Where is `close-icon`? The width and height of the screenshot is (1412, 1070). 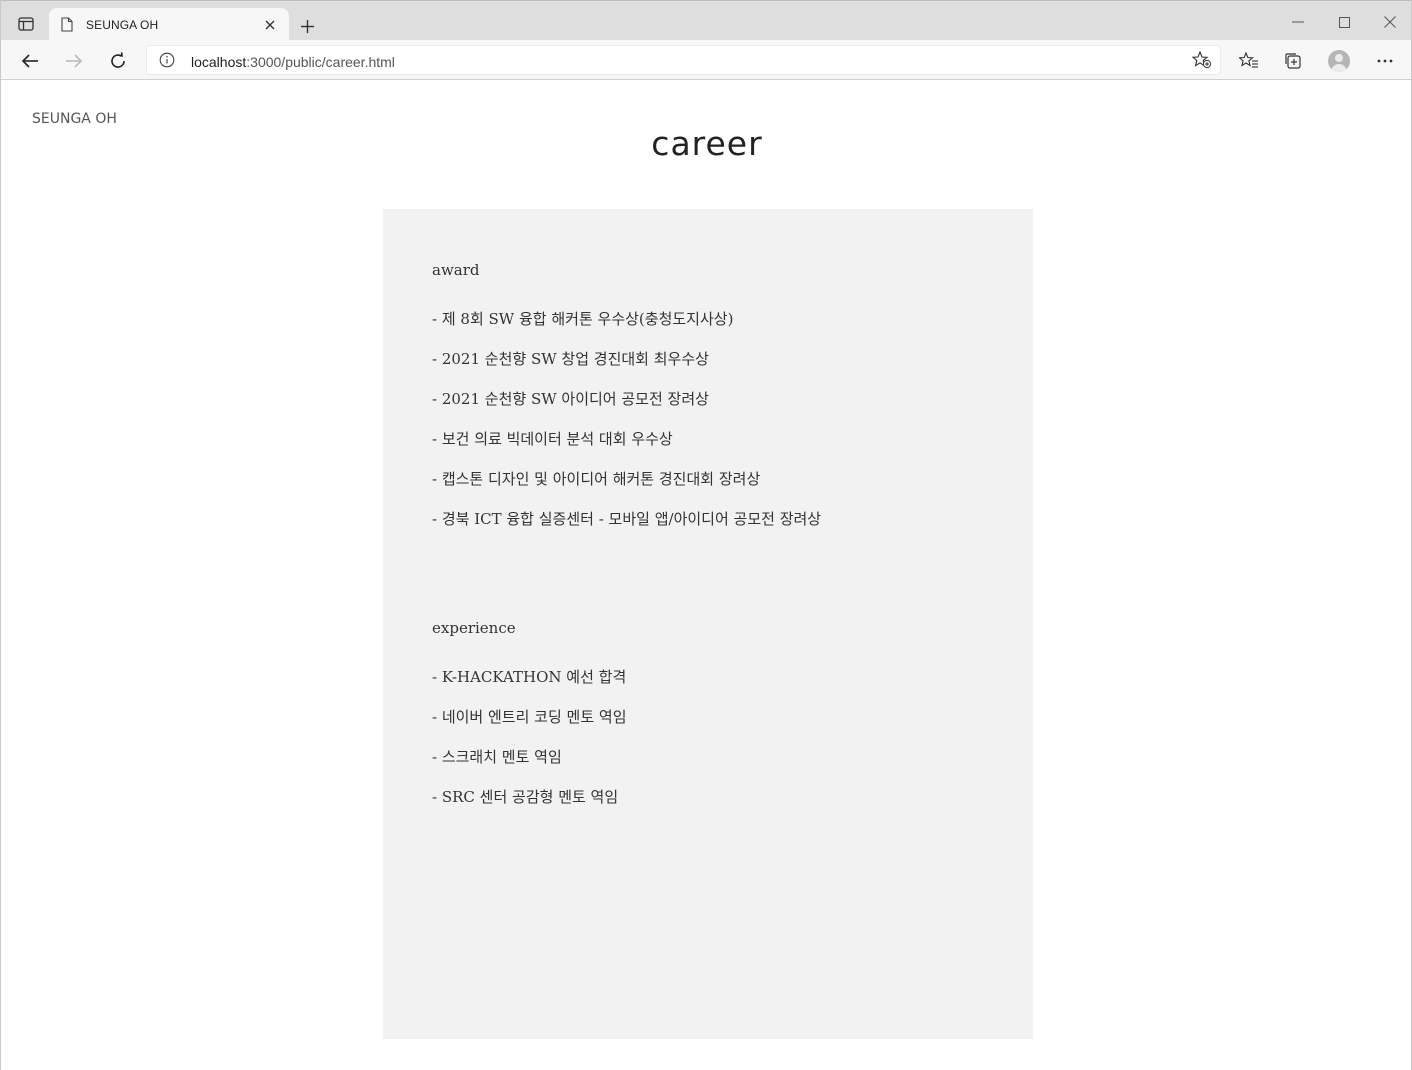
close-icon is located at coordinates (270, 25).